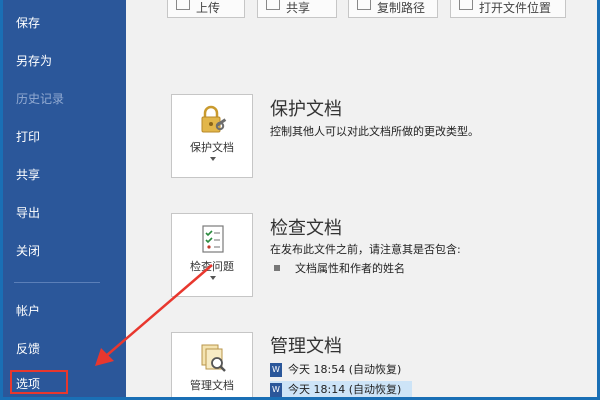 This screenshot has width=600, height=400. I want to click on nav-history: 历史记录, so click(40, 99).